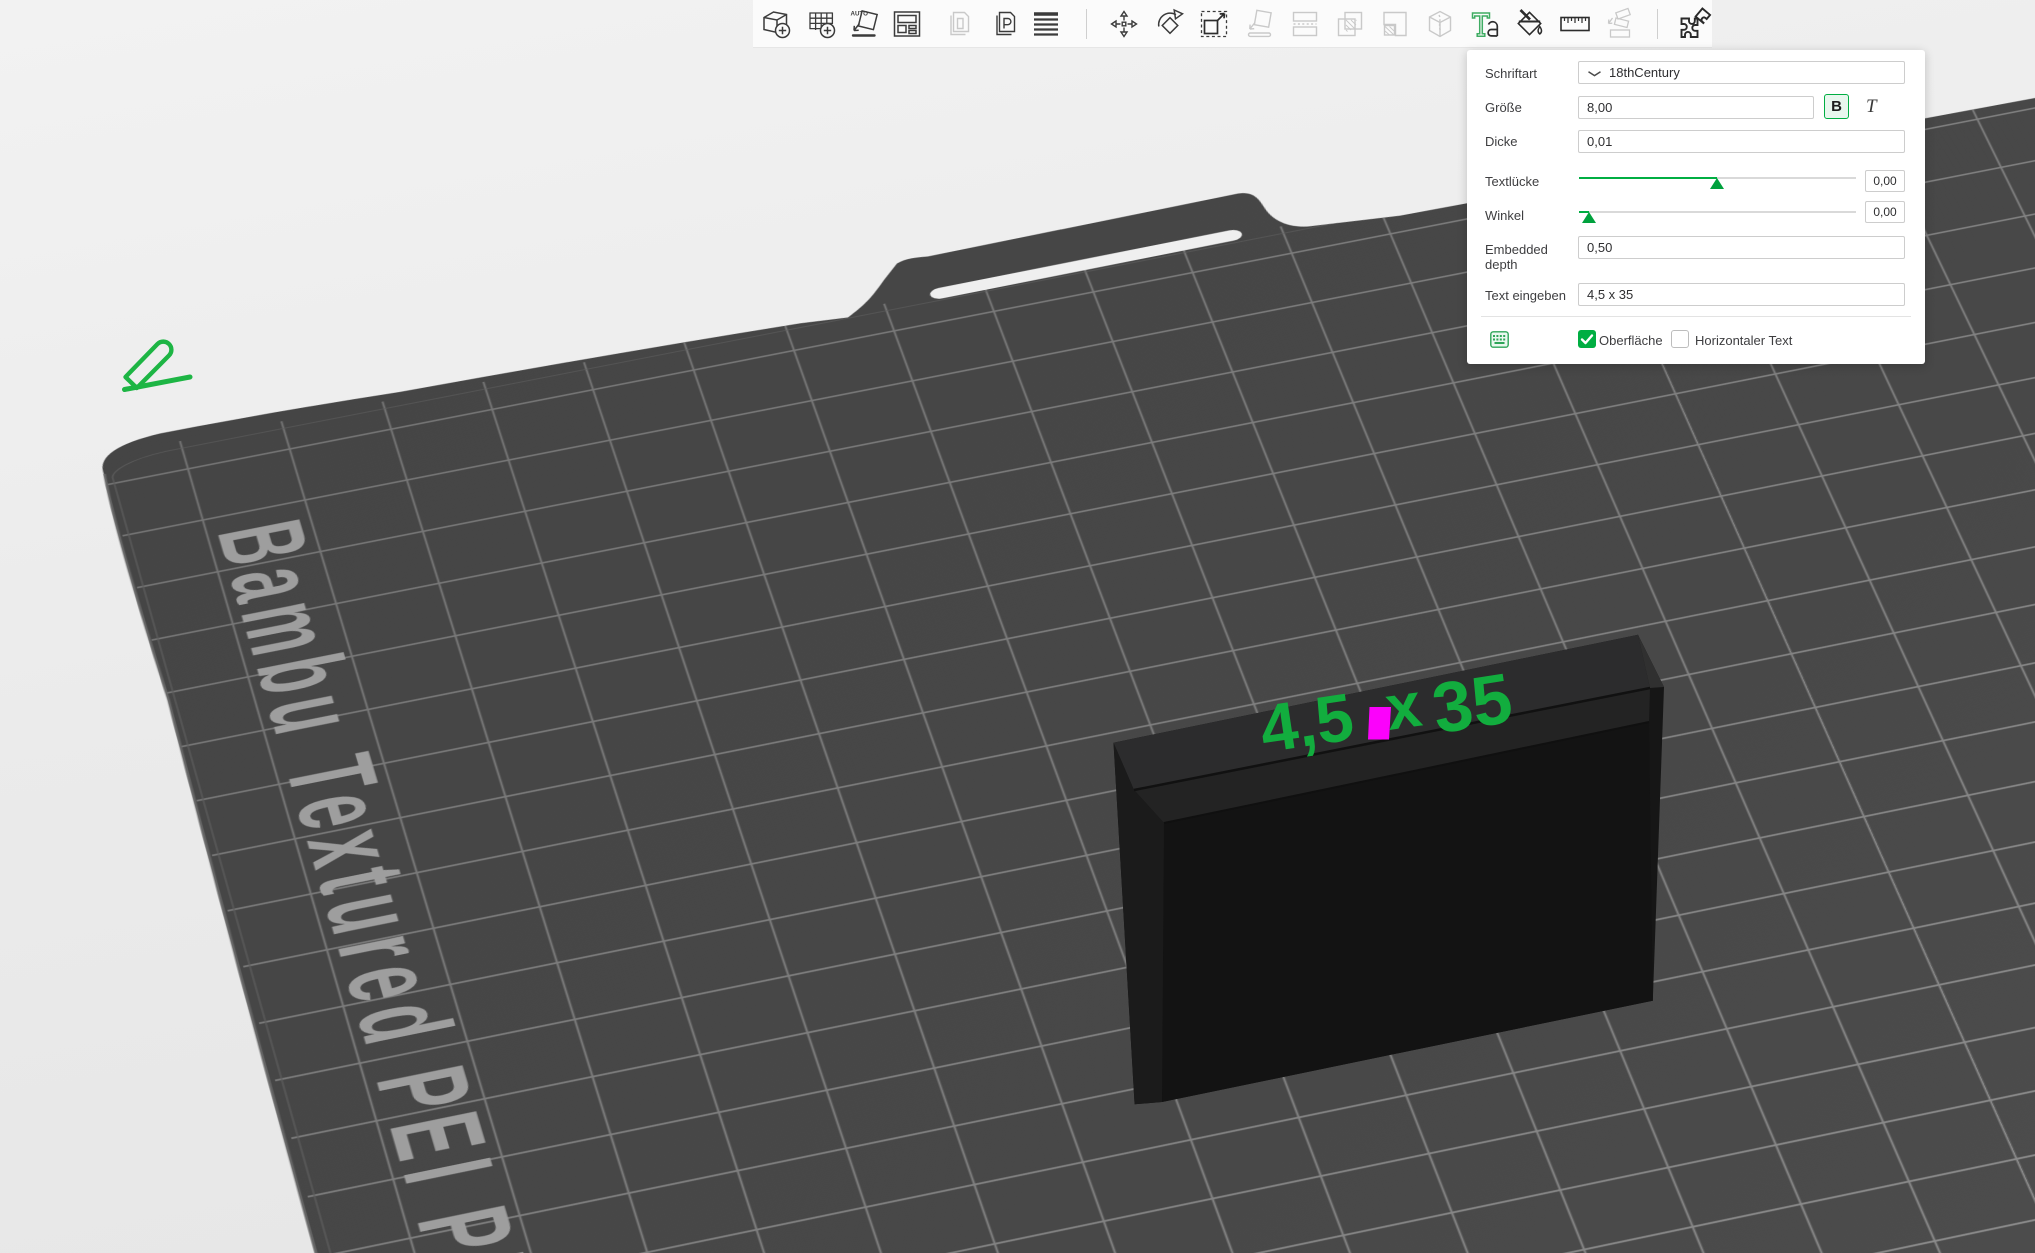 This screenshot has width=2035, height=1253. What do you see at coordinates (860, 14) in the screenshot?
I see `svg-text: AUTO` at bounding box center [860, 14].